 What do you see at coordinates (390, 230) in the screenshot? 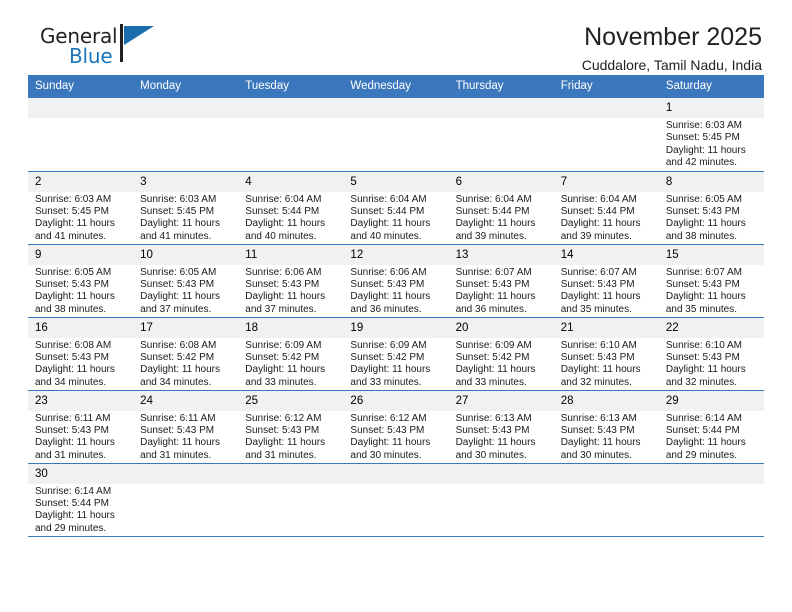
I see `daylight-text: Daylight: 11 hours and 40 minutes.` at bounding box center [390, 230].